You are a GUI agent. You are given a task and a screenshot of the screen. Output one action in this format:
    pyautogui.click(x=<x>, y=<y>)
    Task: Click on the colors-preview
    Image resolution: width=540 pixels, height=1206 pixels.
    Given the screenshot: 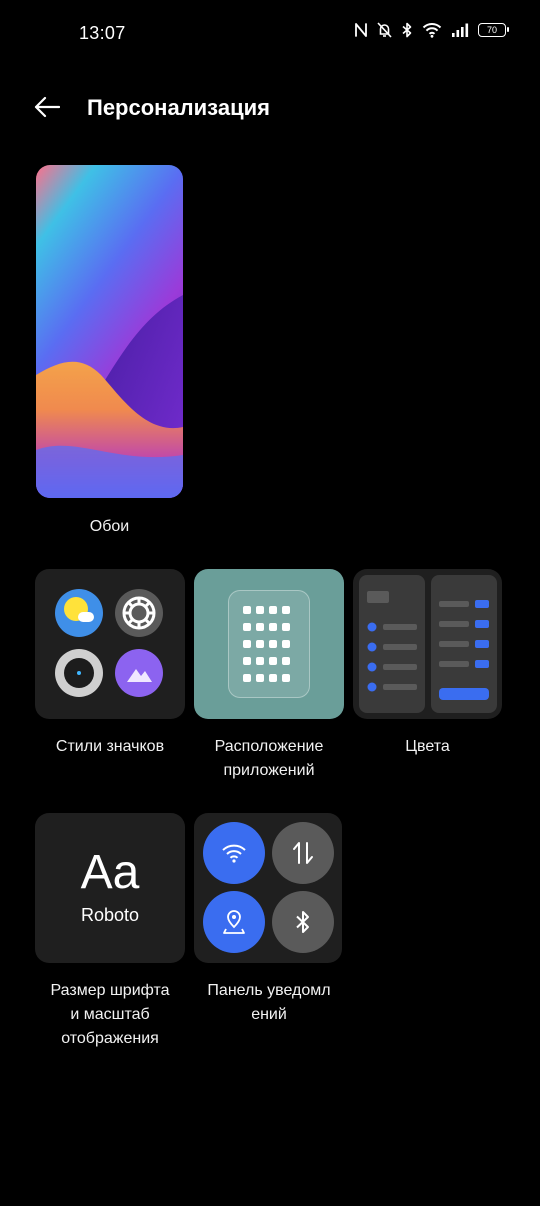 What is the action you would take?
    pyautogui.click(x=428, y=644)
    